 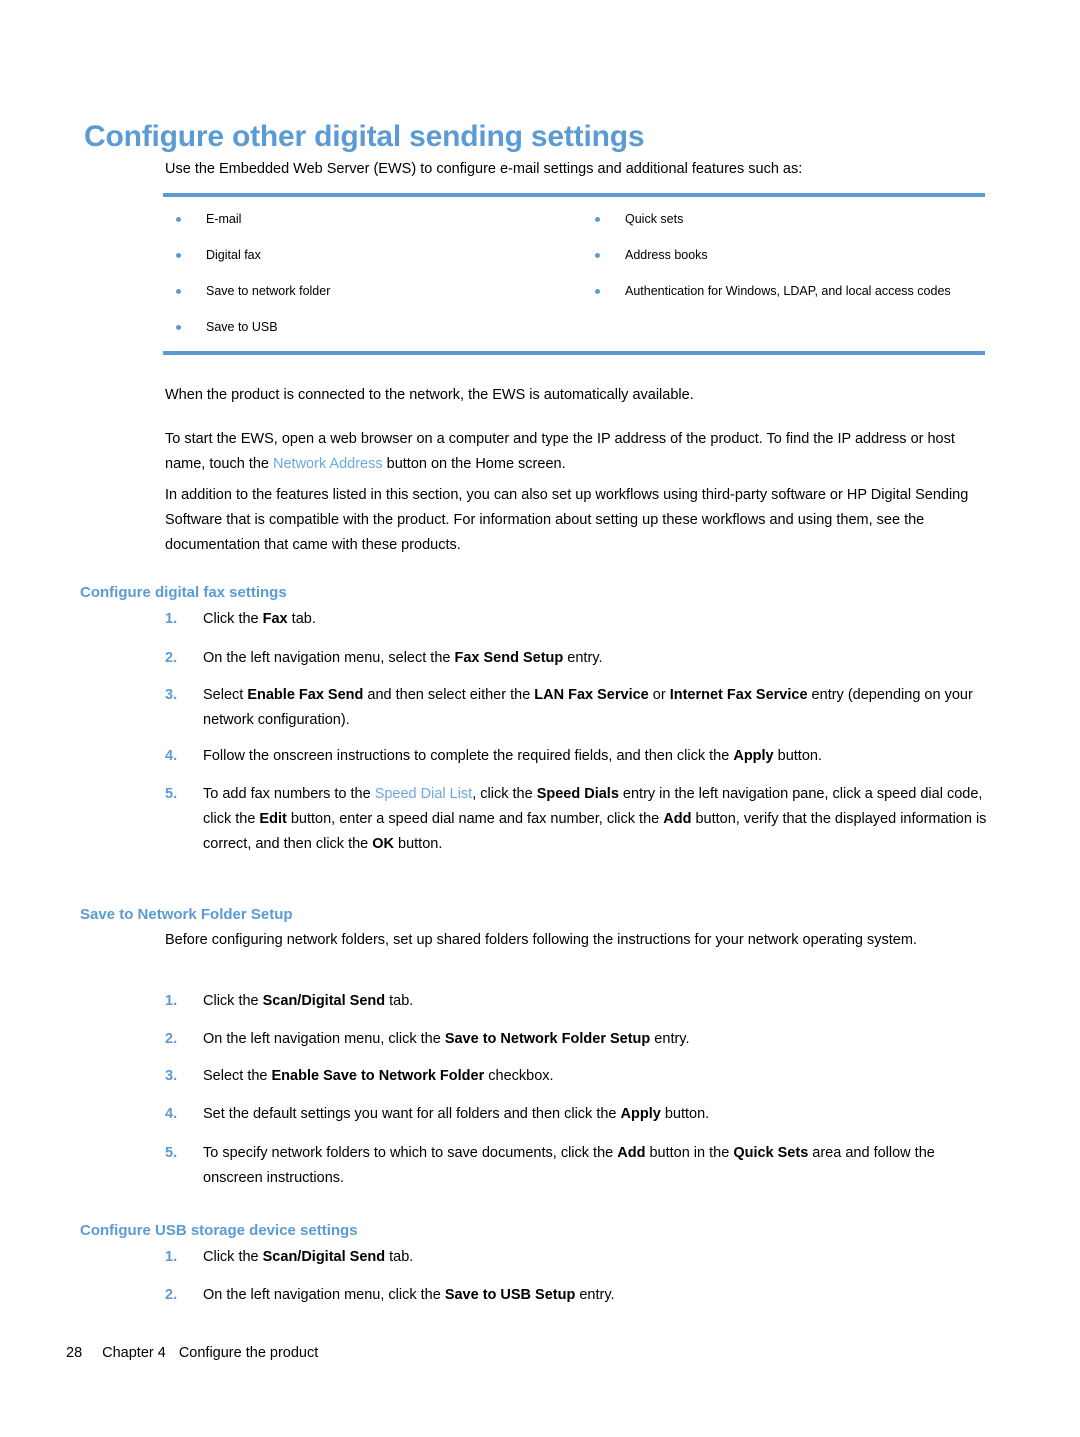 I want to click on page-footer: 28 Chapter 4 Configure the product, so click(x=192, y=1353).